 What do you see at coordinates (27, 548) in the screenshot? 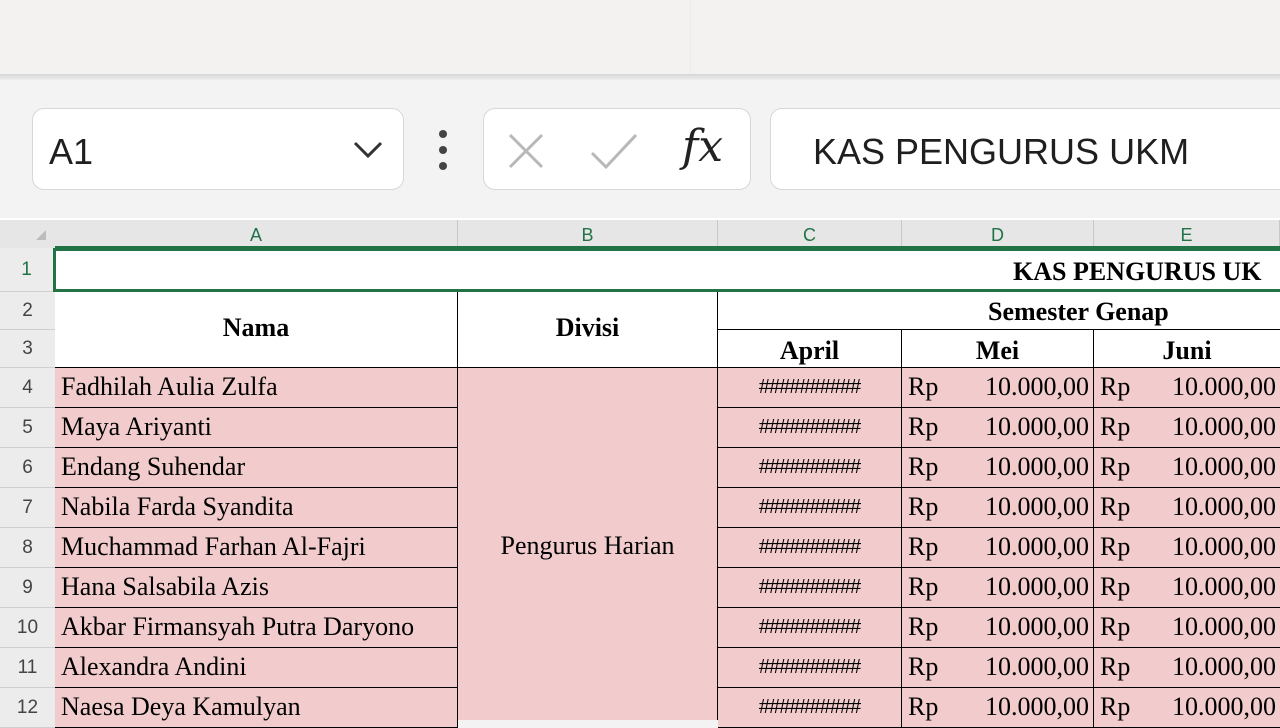
I see `row-header-8: 8` at bounding box center [27, 548].